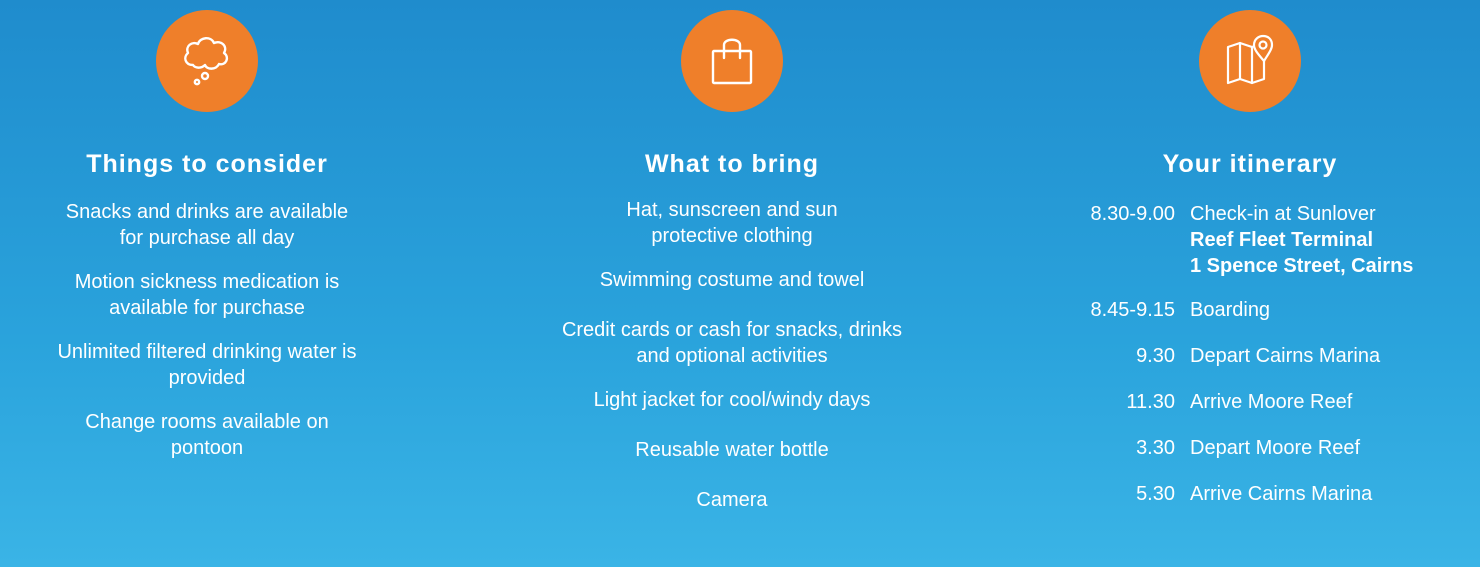 The image size is (1480, 567). What do you see at coordinates (1150, 402) in the screenshot?
I see `itinerary-time: 11.30` at bounding box center [1150, 402].